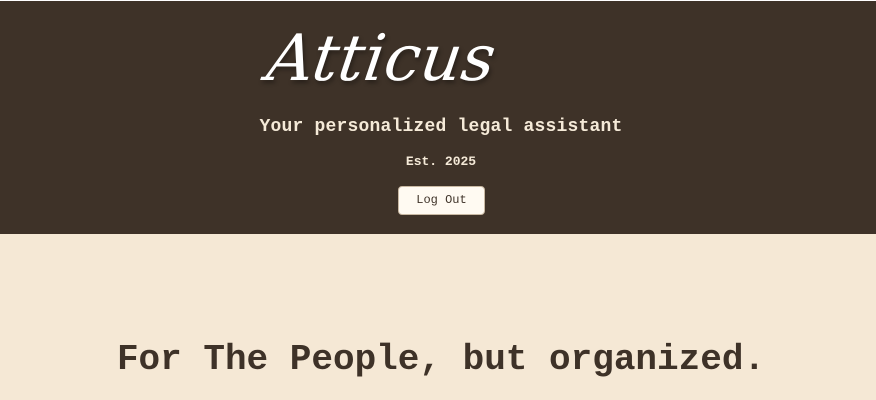 The height and width of the screenshot is (400, 876). I want to click on logo-wordmark: Atticus, so click(381, 59).